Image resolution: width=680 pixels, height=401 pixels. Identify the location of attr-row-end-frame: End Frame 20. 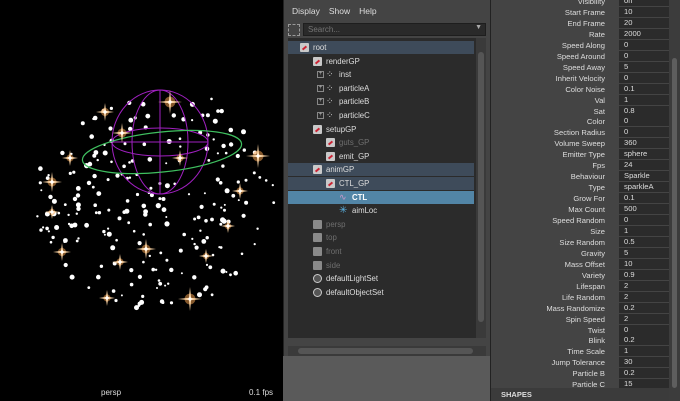
(580, 23).